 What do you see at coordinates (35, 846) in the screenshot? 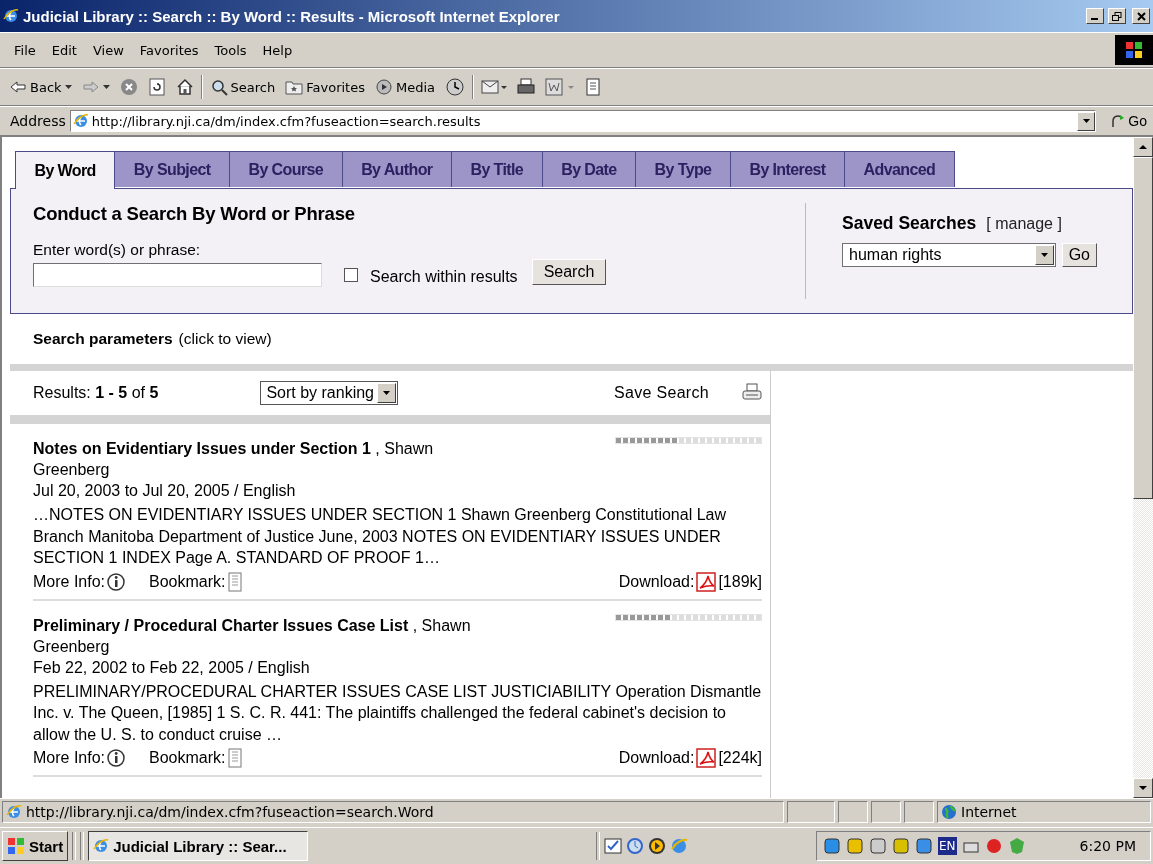
I see `start-button: Start` at bounding box center [35, 846].